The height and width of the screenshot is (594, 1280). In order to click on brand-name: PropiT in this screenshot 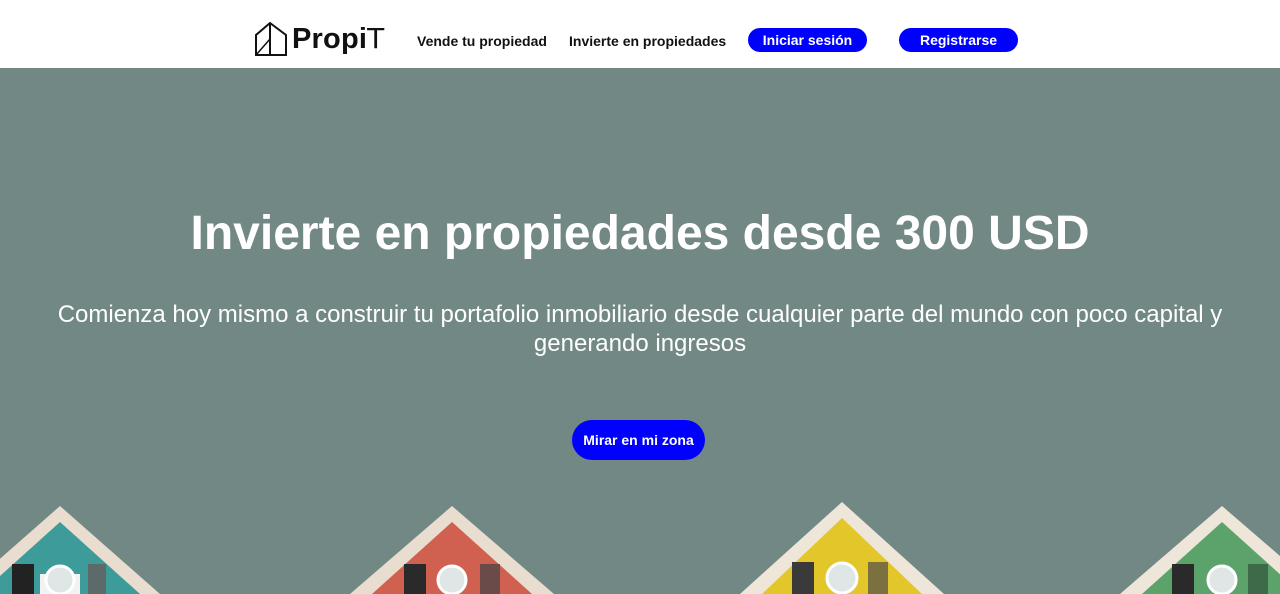, I will do `click(338, 39)`.